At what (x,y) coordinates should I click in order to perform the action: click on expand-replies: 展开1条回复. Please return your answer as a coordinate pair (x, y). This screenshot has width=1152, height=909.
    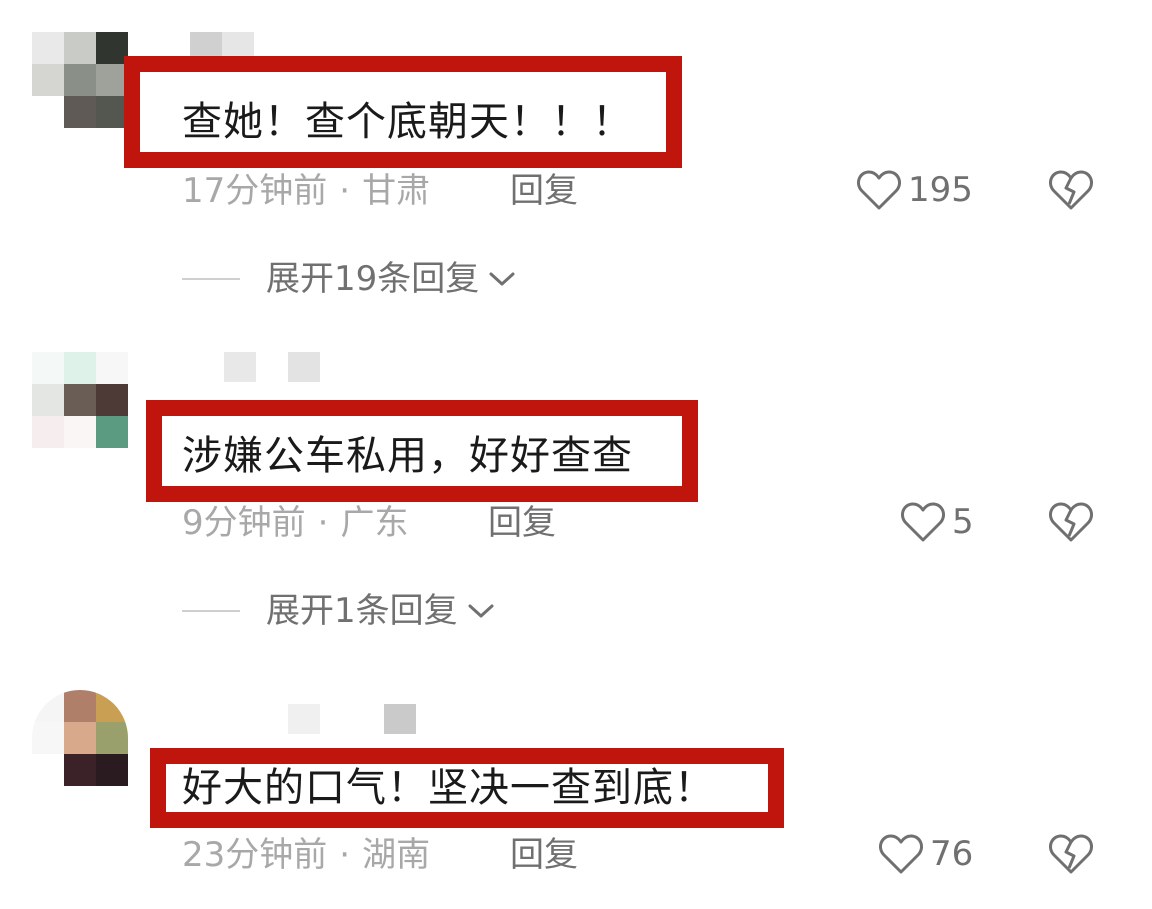
    Looking at the image, I should click on (339, 611).